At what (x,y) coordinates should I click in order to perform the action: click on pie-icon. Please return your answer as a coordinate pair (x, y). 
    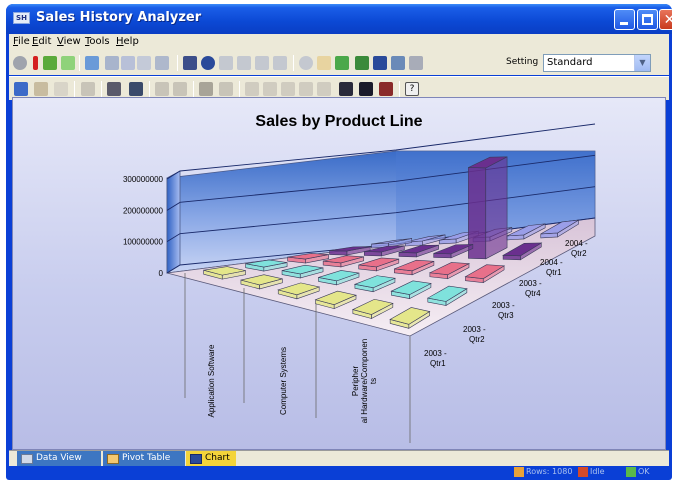
    Looking at the image, I should click on (324, 63).